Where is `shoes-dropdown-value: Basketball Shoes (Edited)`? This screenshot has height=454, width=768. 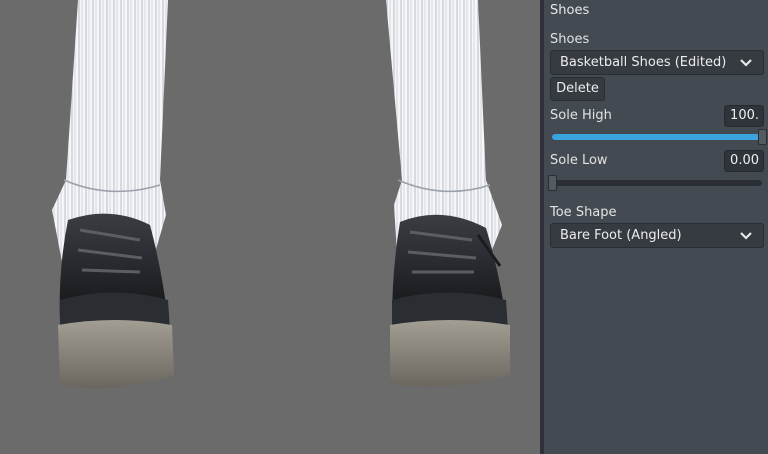 shoes-dropdown-value: Basketball Shoes (Edited) is located at coordinates (643, 62).